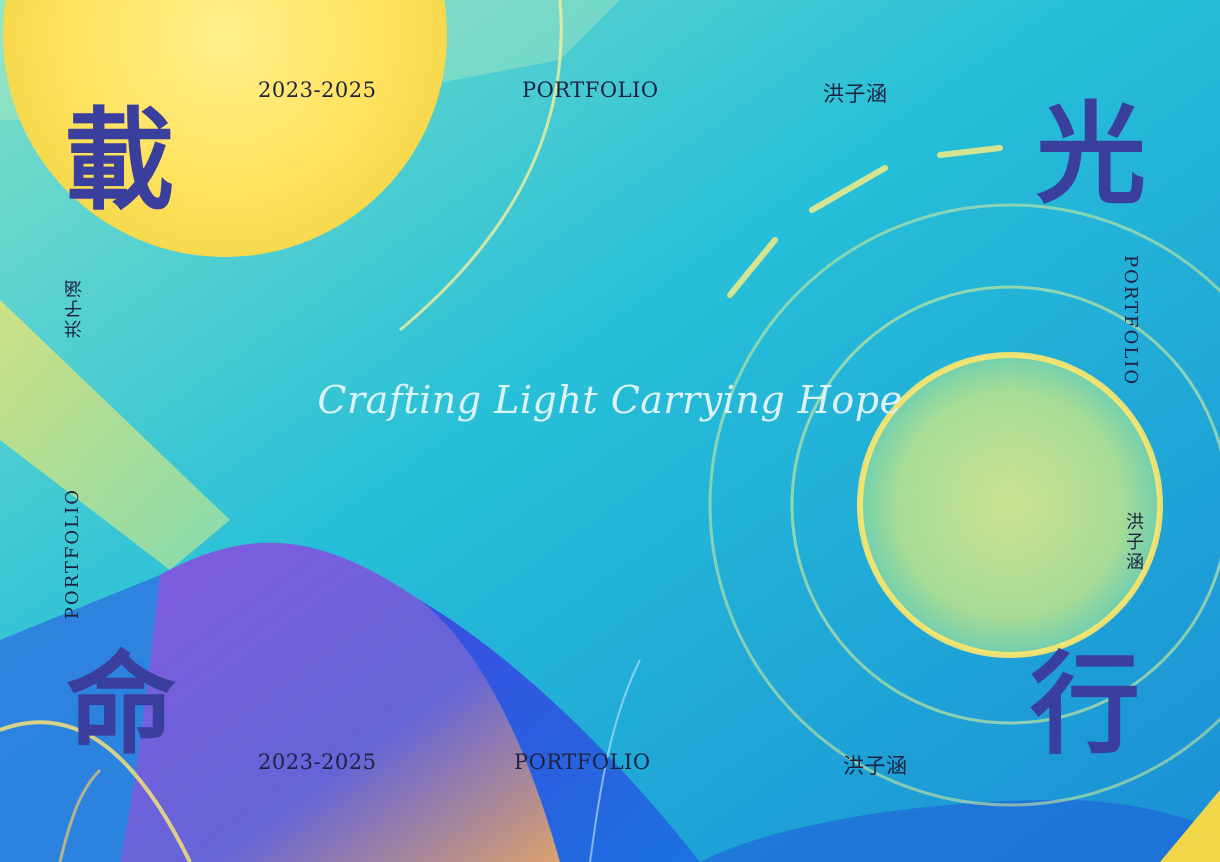 Image resolution: width=1220 pixels, height=862 pixels. Describe the element at coordinates (610, 400) in the screenshot. I see `tagline: Crafting Light Carrying Hope` at that location.